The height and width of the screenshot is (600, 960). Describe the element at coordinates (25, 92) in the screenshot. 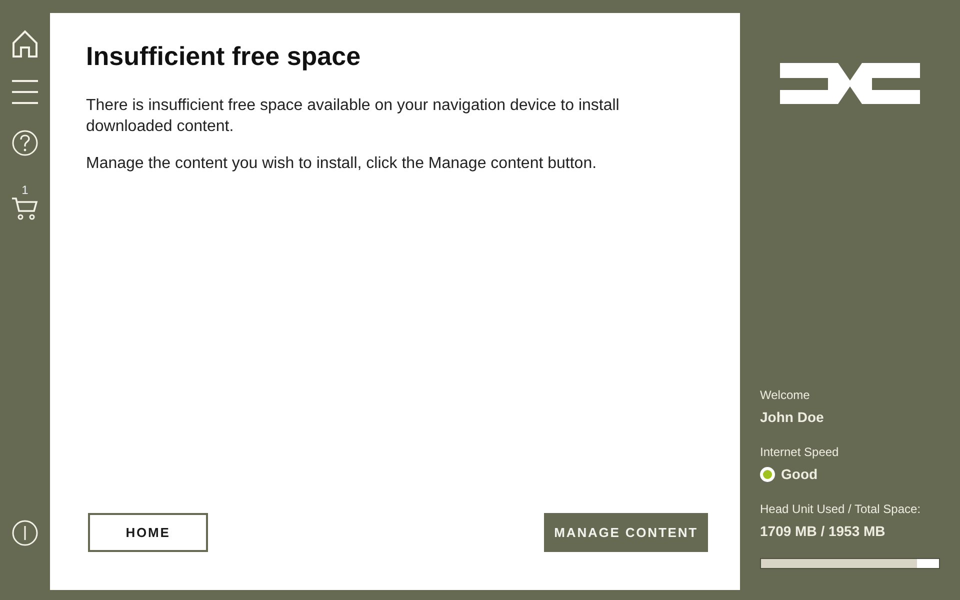

I see `menu-icon` at that location.